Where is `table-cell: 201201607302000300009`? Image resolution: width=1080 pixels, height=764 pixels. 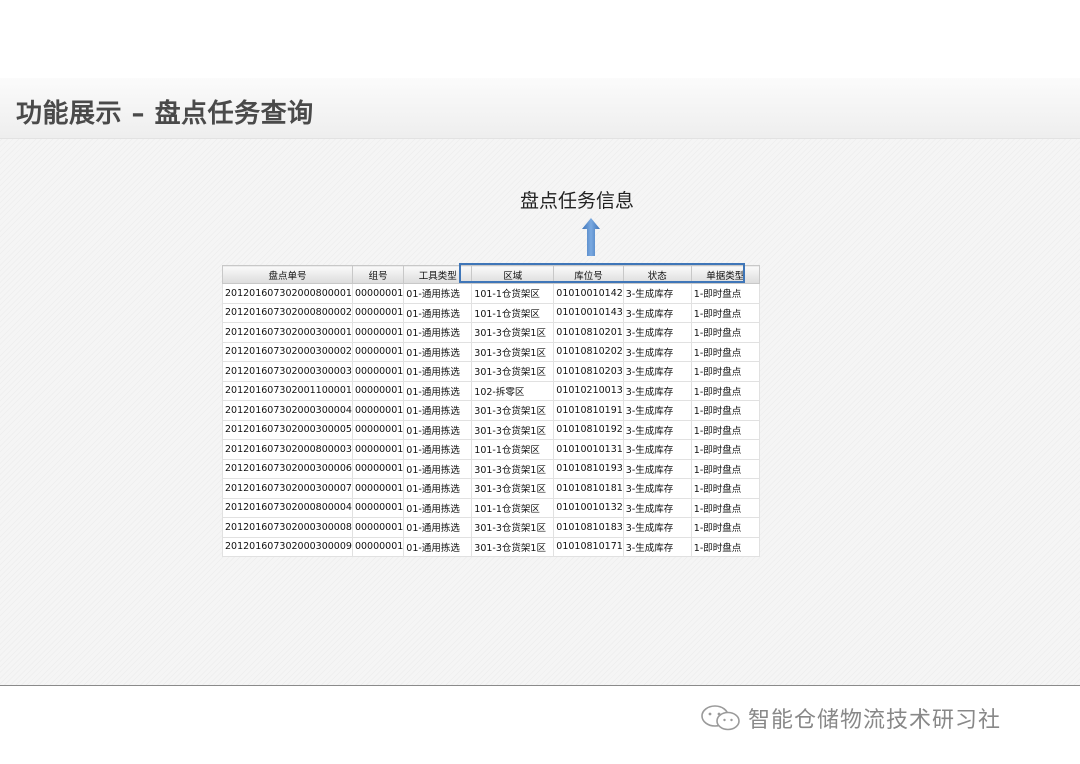
table-cell: 201201607302000300009 is located at coordinates (287, 546).